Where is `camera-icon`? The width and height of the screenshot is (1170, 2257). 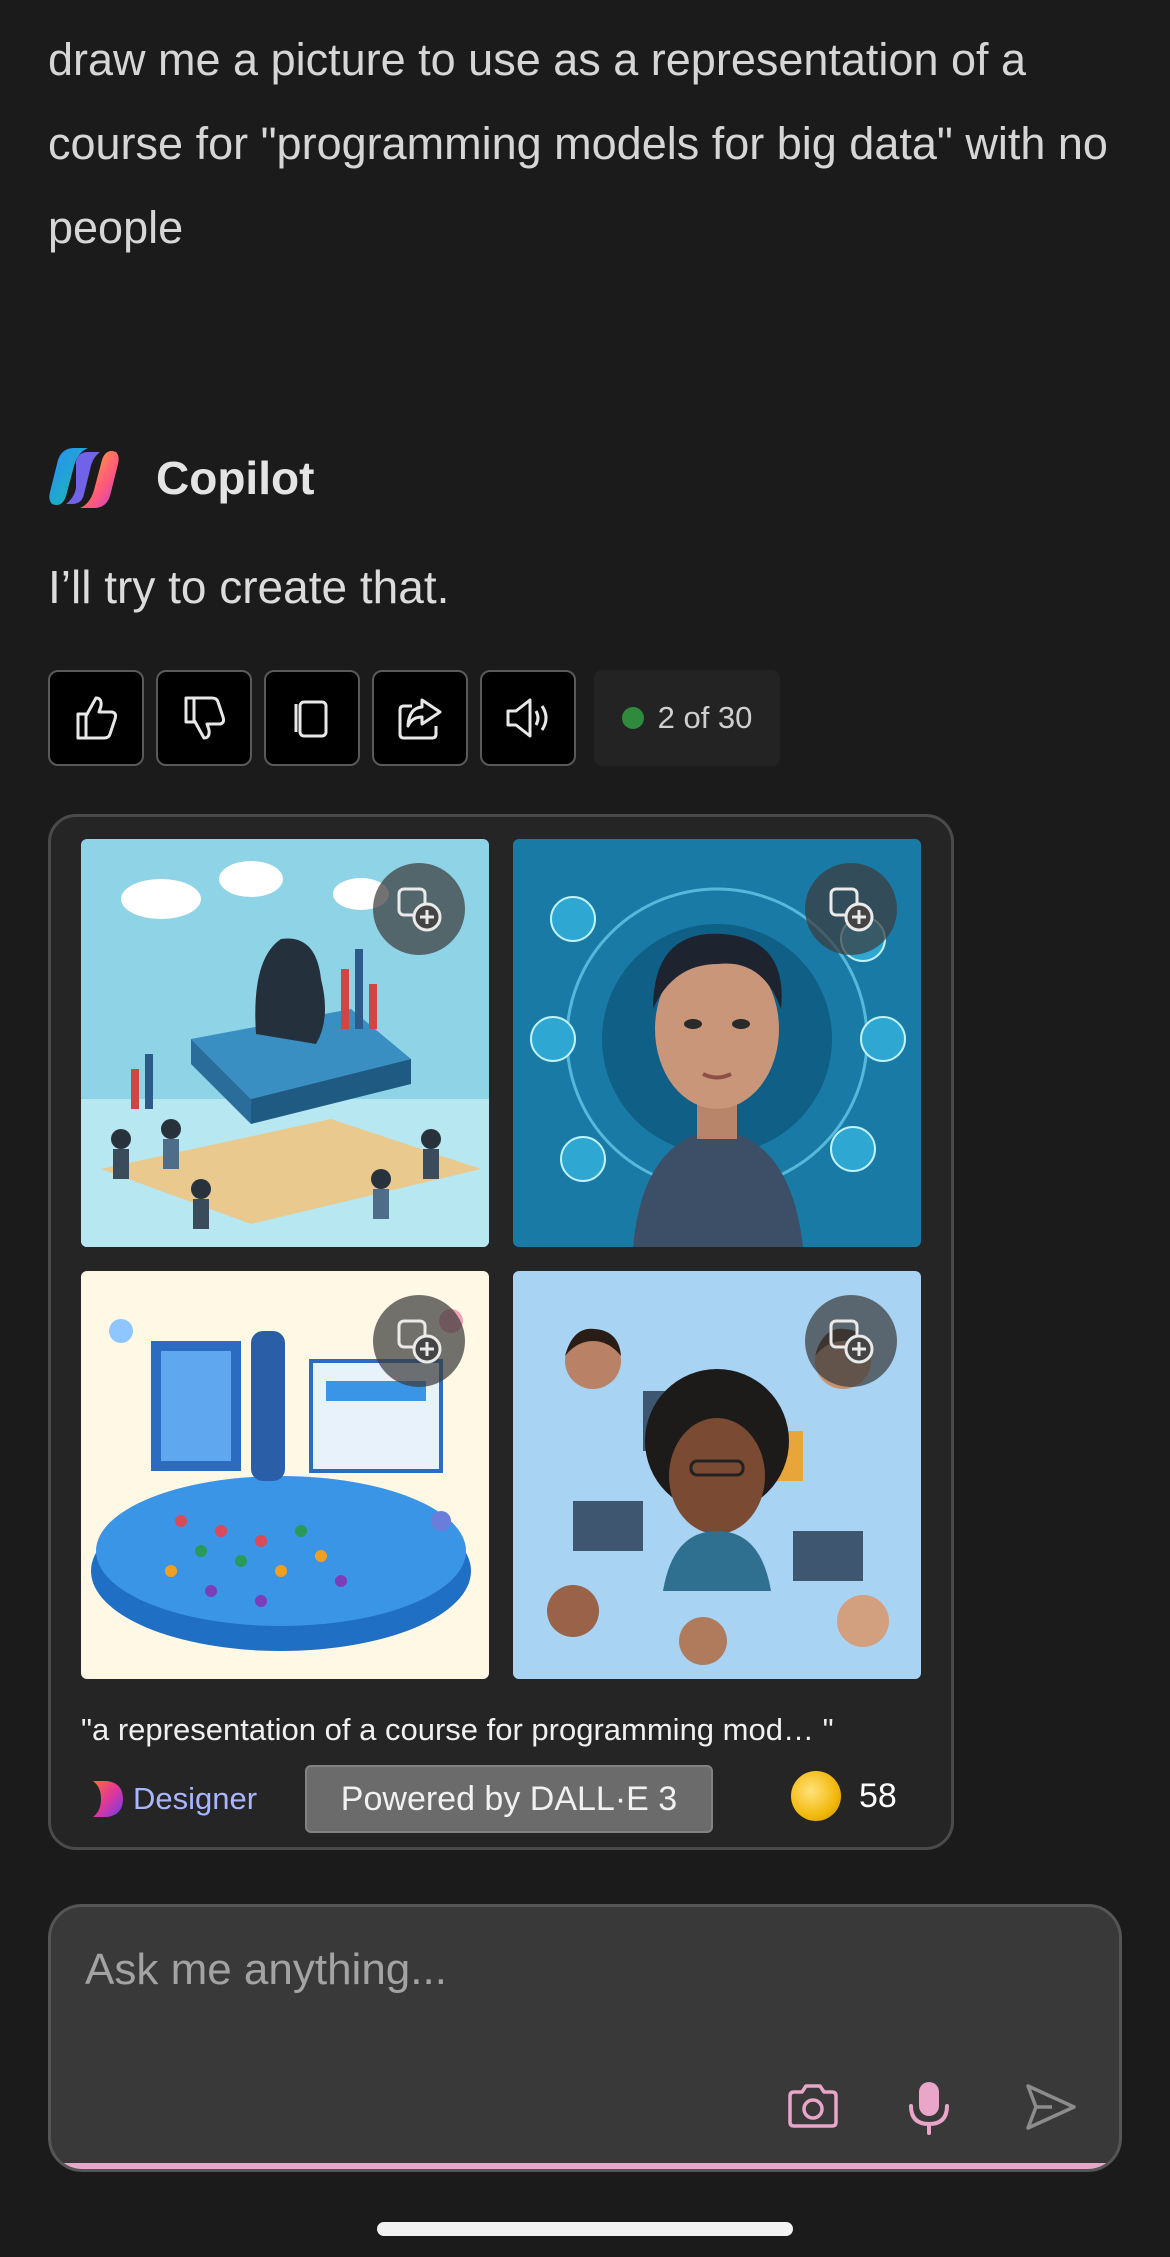
camera-icon is located at coordinates (813, 2106).